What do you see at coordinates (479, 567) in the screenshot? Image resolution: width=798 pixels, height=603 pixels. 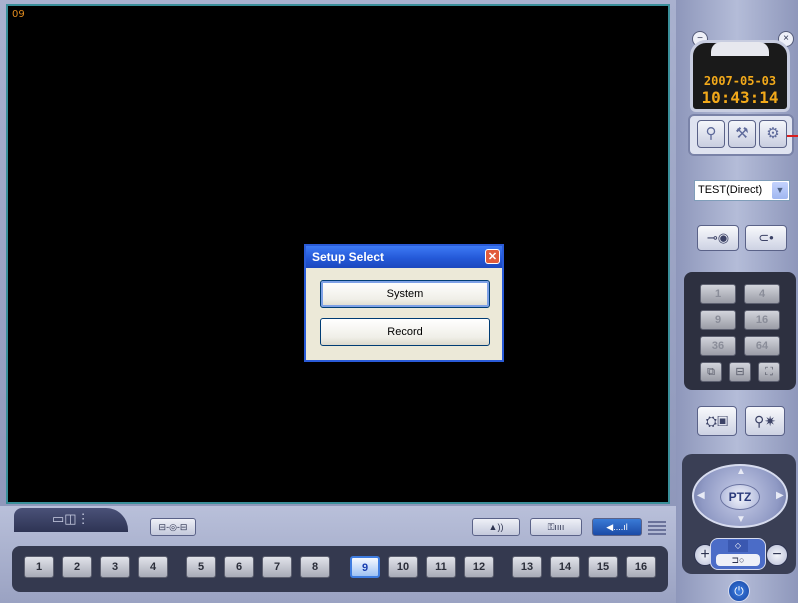 I see `channel-12-button: 12` at bounding box center [479, 567].